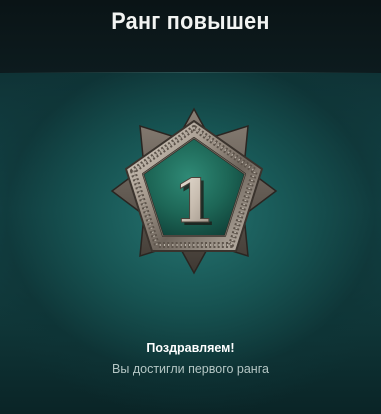 This screenshot has height=414, width=381. What do you see at coordinates (190, 369) in the screenshot?
I see `rank-achieved-text: Вы достигли первого ранга` at bounding box center [190, 369].